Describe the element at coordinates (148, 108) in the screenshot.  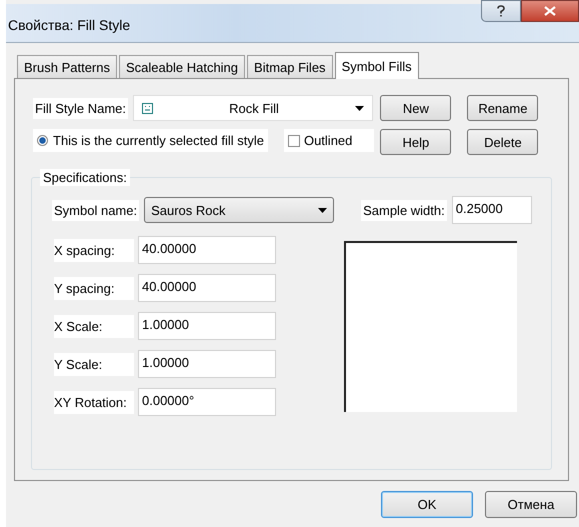
I see `fill-pattern-icon` at that location.